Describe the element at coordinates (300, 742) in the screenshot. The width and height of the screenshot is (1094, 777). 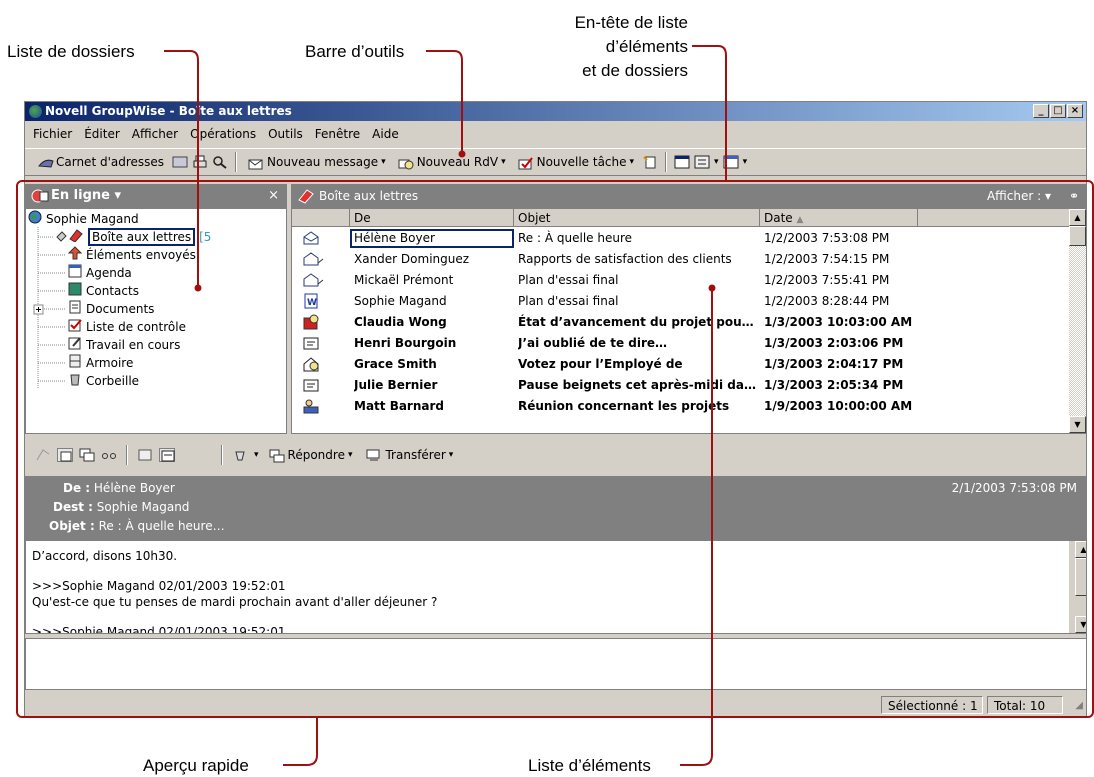
I see `leader-quick-viewer` at that location.